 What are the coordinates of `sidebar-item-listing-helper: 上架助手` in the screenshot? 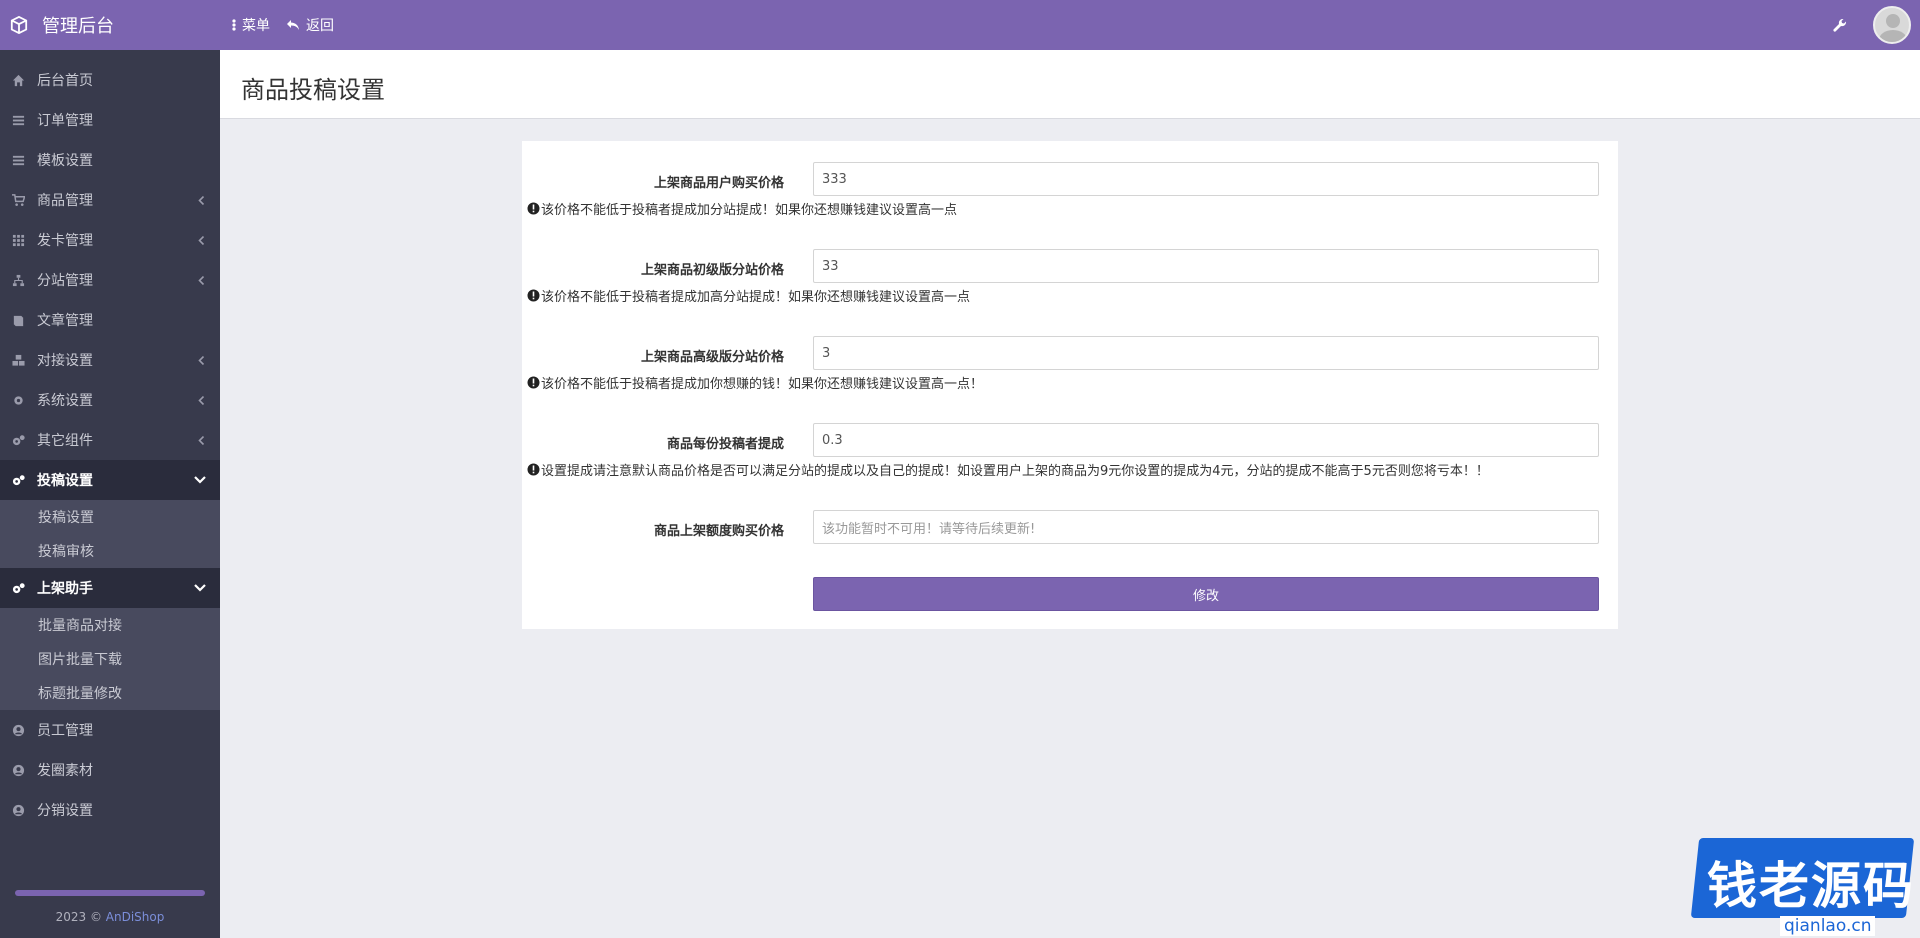 It's located at (110, 588).